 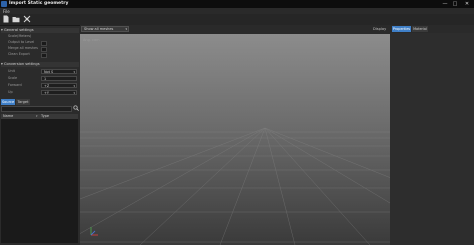 I want to click on scale-value: 1, so click(x=45, y=79).